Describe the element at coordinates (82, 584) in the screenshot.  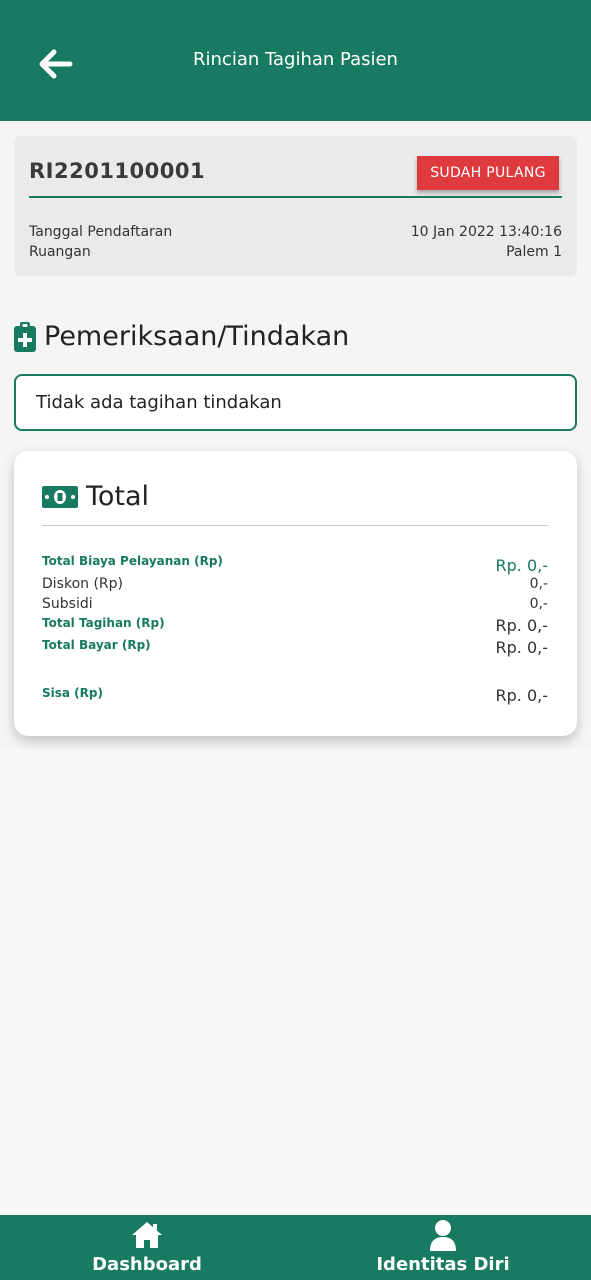
I see `discount-label: Diskon (Rp)` at that location.